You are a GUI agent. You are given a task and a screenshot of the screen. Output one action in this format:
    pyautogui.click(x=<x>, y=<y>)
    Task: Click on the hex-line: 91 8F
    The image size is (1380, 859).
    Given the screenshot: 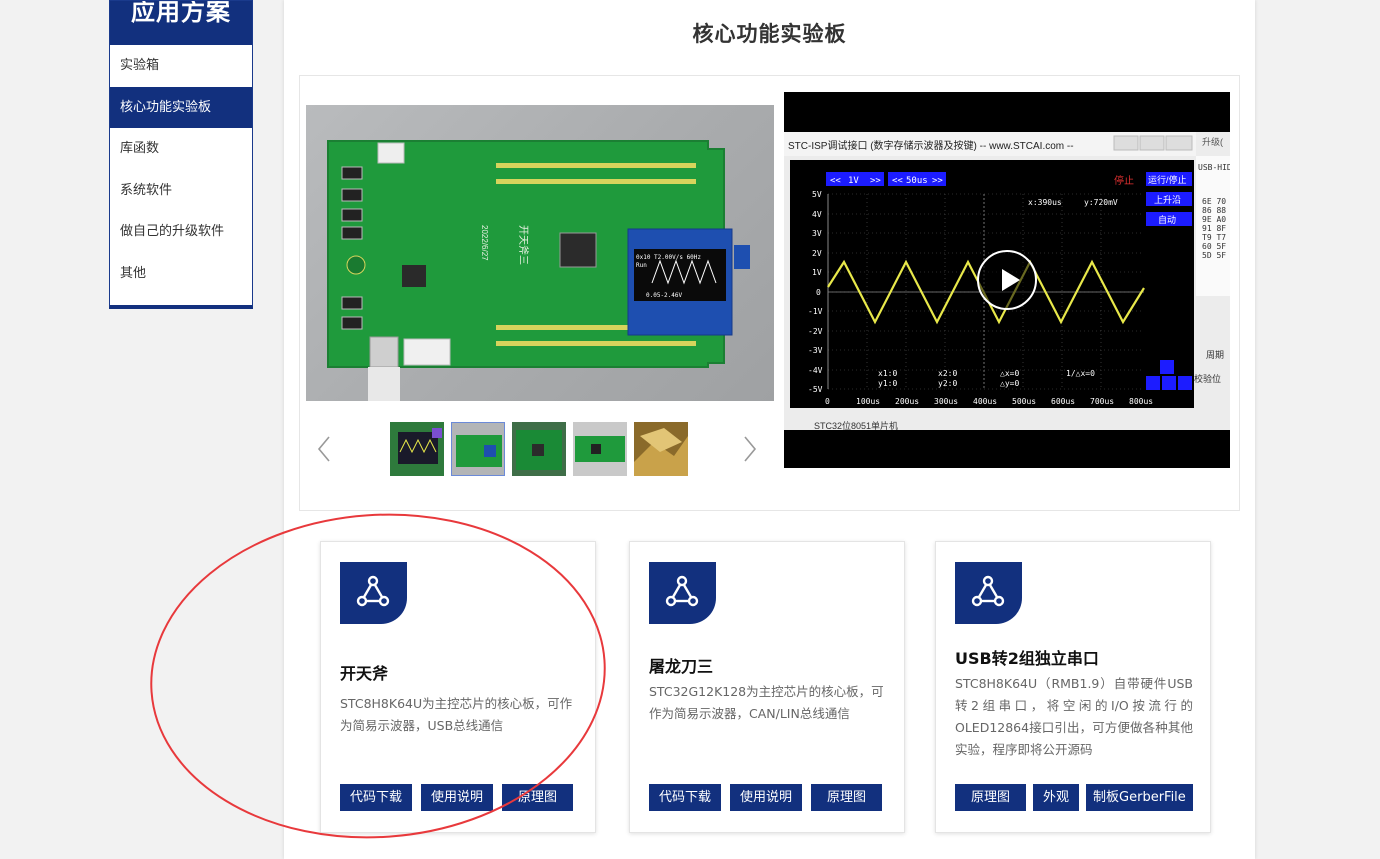 What is the action you would take?
    pyautogui.click(x=1214, y=228)
    